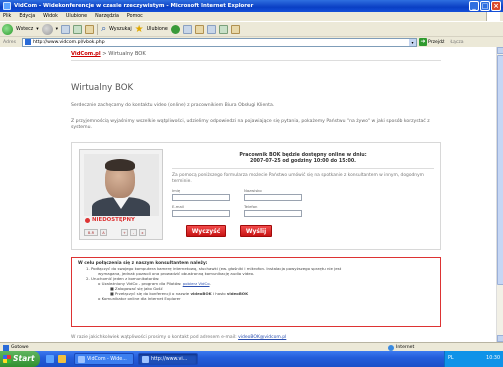 This screenshot has height=367, width=503. Describe the element at coordinates (496, 6) in the screenshot. I see `close-button: ×` at that location.